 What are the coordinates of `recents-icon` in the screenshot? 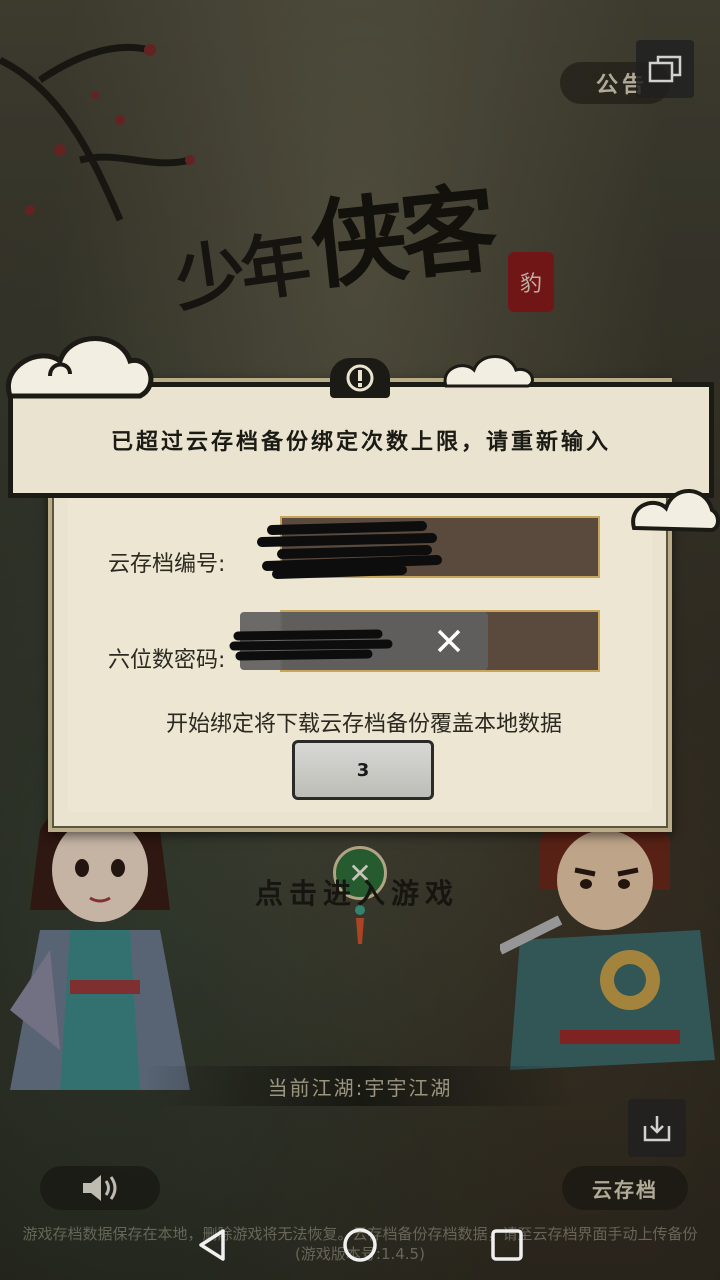 It's located at (506, 1245).